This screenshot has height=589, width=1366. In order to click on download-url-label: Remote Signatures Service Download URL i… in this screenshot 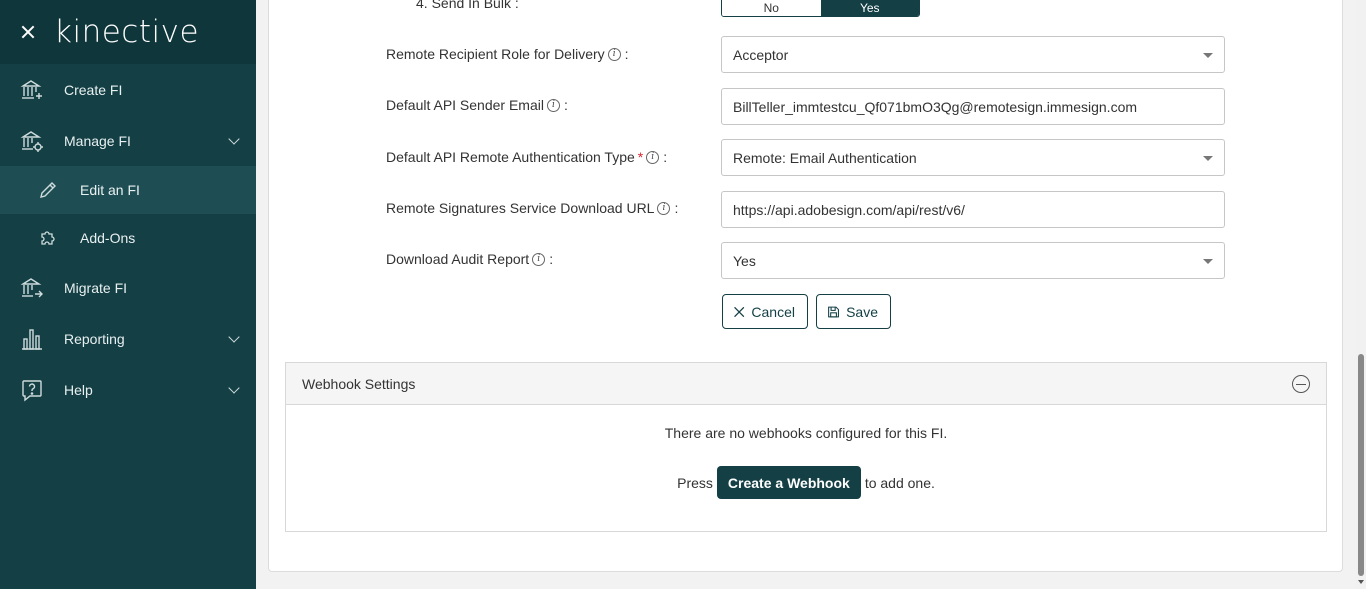, I will do `click(532, 208)`.